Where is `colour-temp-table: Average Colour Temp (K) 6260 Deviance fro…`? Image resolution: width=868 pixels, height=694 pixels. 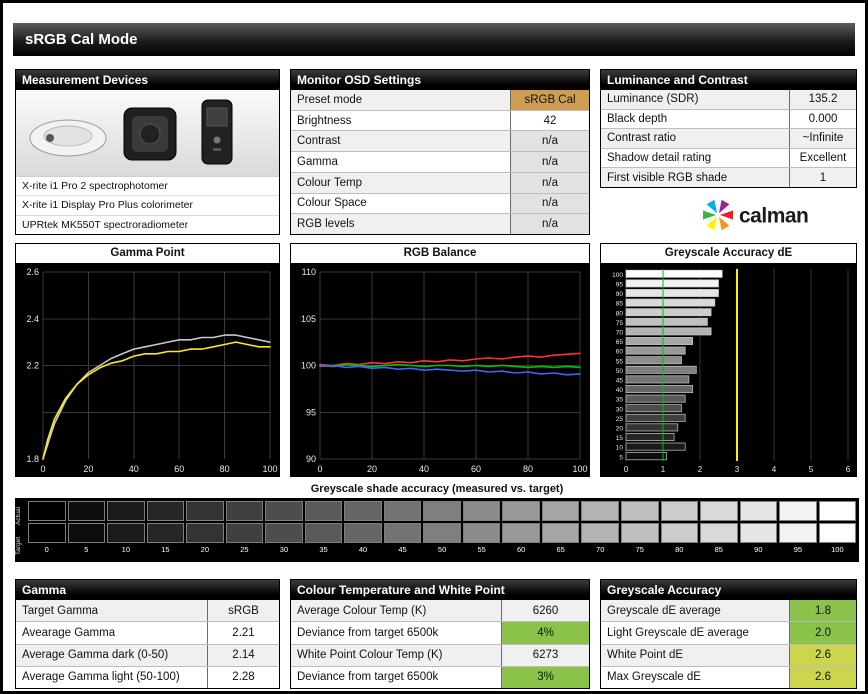 colour-temp-table: Average Colour Temp (K) 6260 Deviance fro… is located at coordinates (440, 644).